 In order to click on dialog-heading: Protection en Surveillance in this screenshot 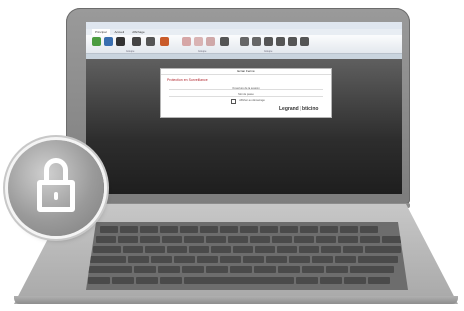, I will do `click(187, 80)`.